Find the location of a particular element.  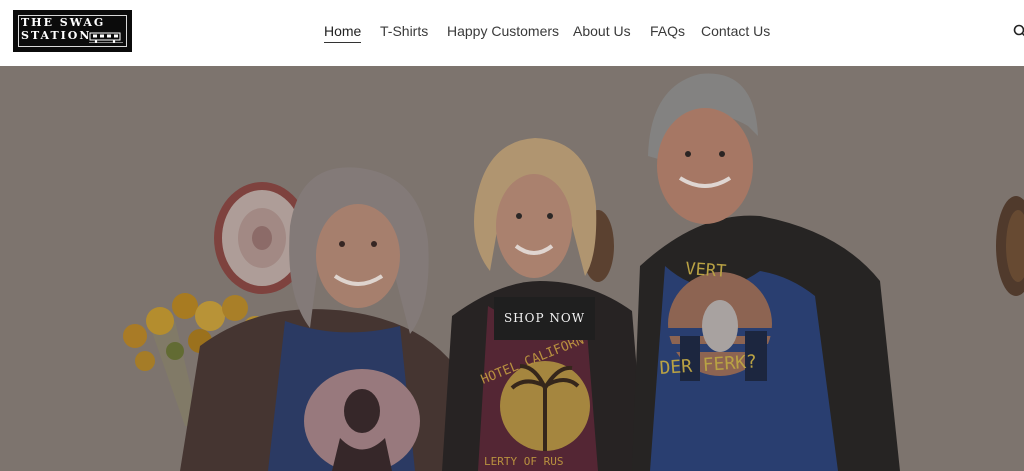

nav-item-home: Home is located at coordinates (343, 32).